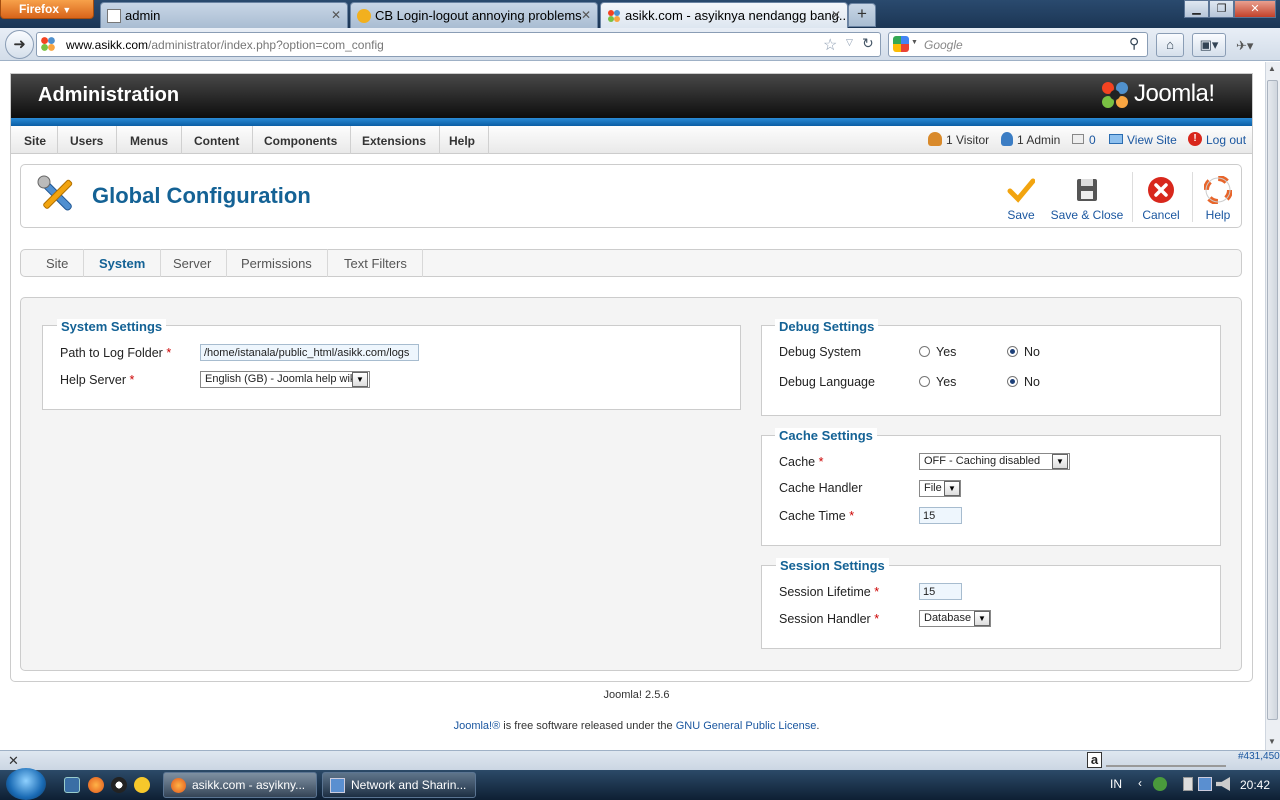 The image size is (1280, 800). I want to click on cancel-button: Cancel, so click(1161, 199).